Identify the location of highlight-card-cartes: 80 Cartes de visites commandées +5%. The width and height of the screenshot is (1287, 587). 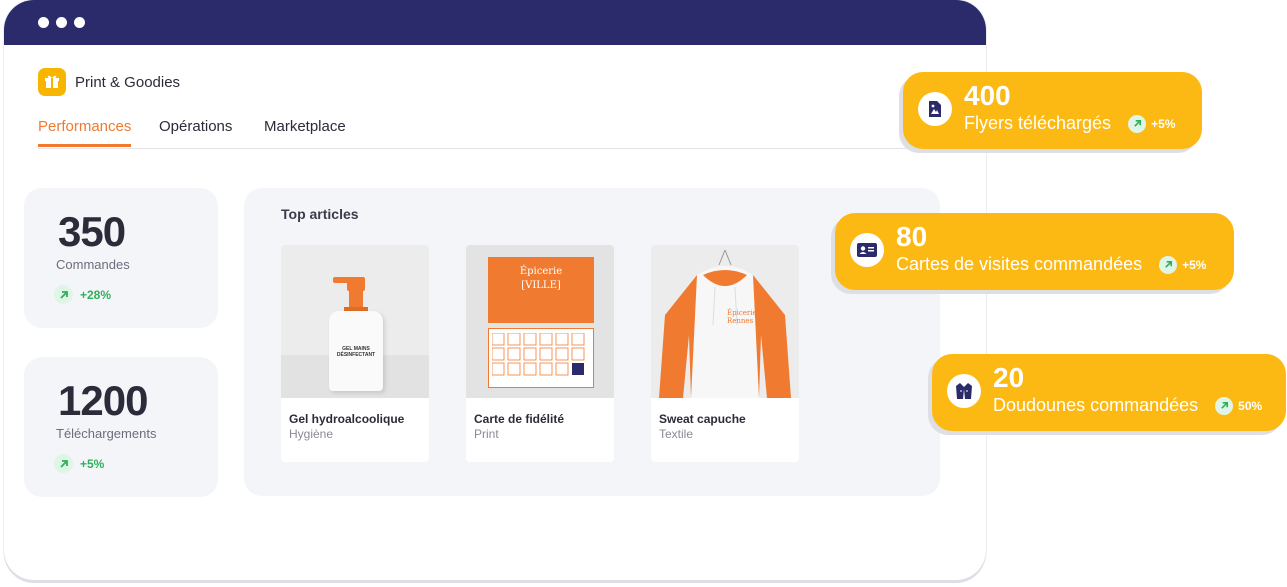
(1034, 251).